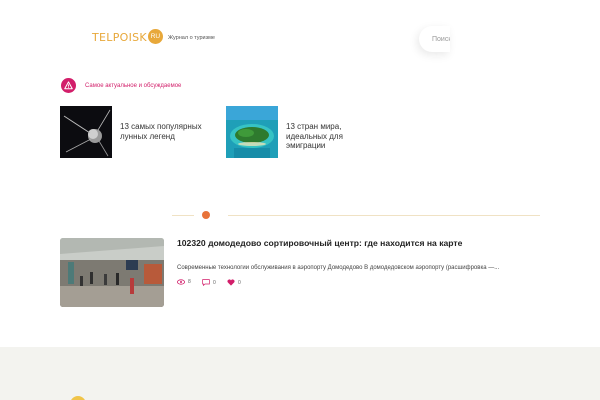 This screenshot has width=600, height=400. Describe the element at coordinates (86, 132) in the screenshot. I see `satellite-image` at that location.